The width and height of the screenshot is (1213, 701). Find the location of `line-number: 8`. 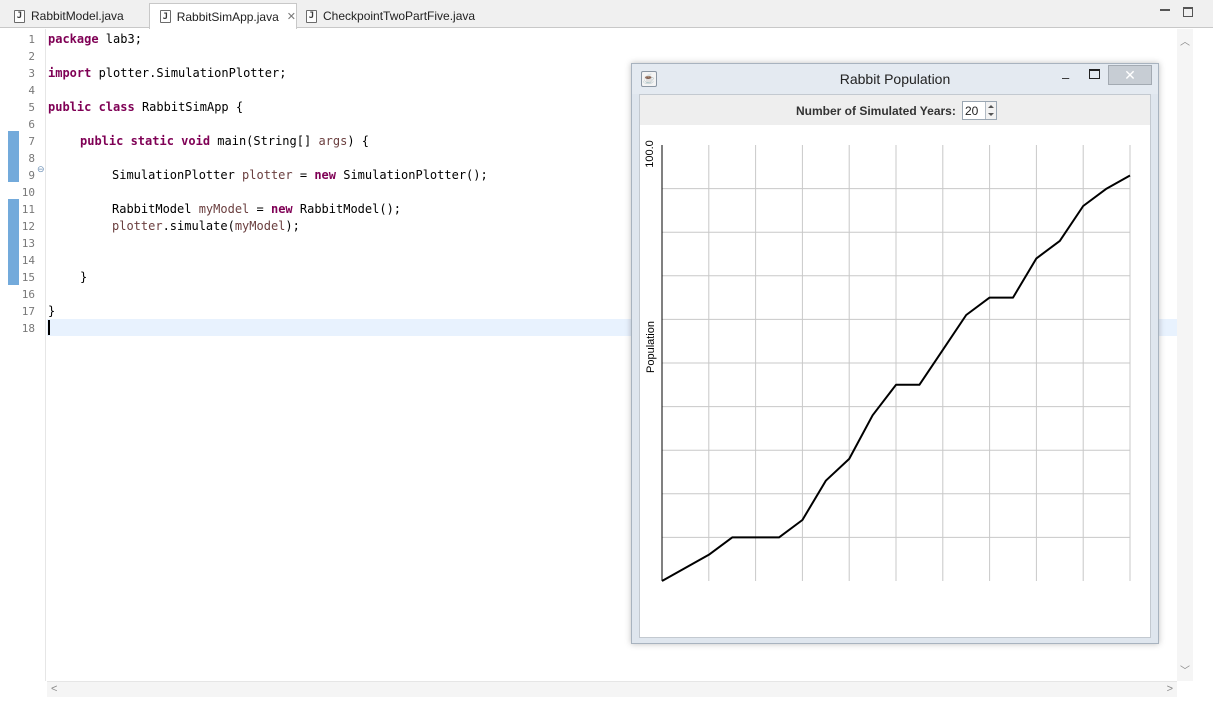

line-number: 8 is located at coordinates (31, 158).